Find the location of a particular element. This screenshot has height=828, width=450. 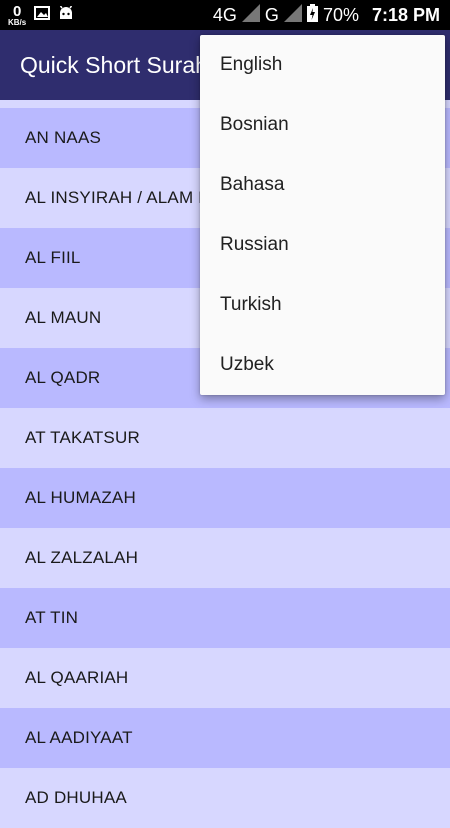

list-item-label: AL FIIL is located at coordinates (53, 257).